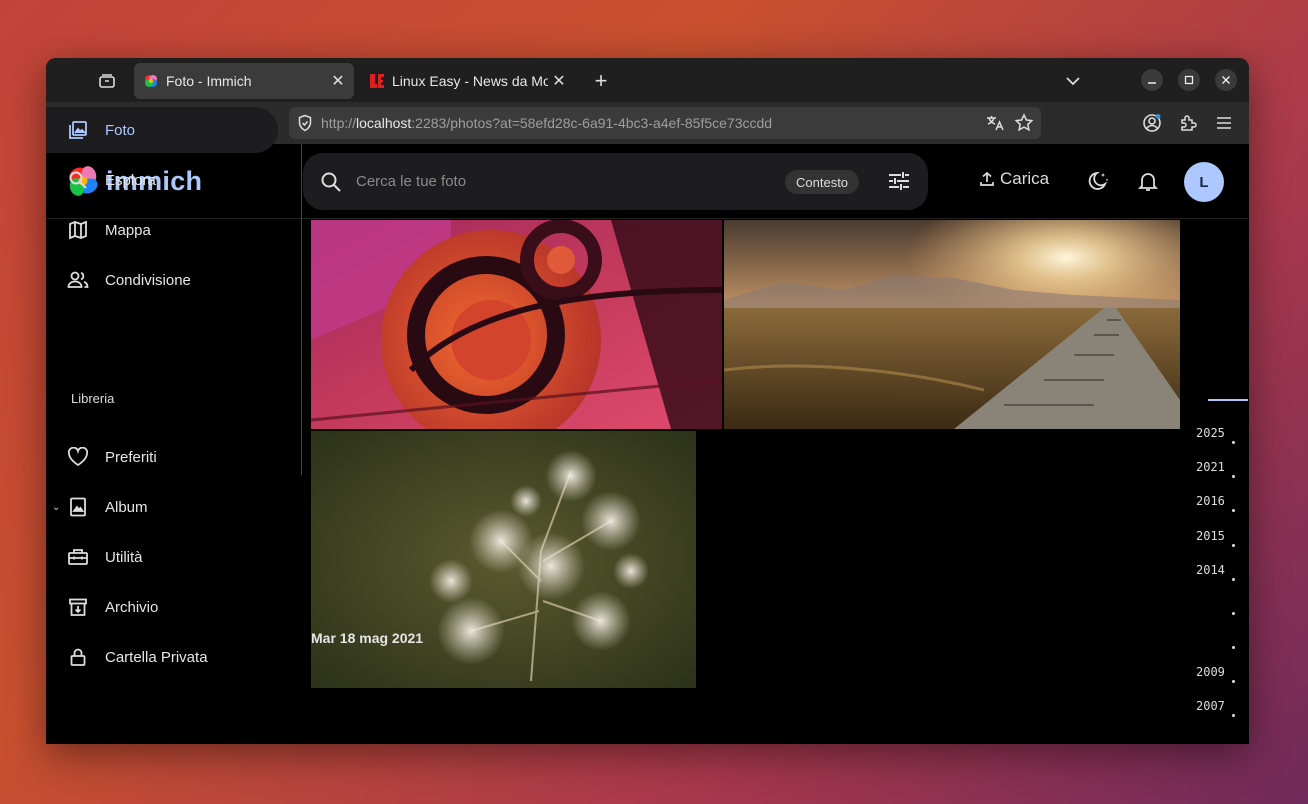 This screenshot has height=804, width=1308. What do you see at coordinates (367, 638) in the screenshot?
I see `date-group-label: Mar 18 mag 2021` at bounding box center [367, 638].